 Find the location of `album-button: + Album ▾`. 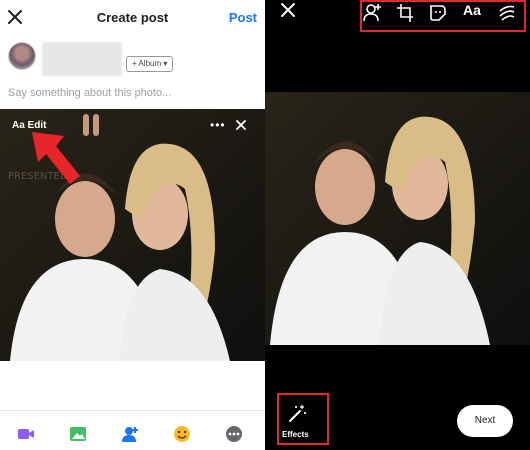

album-button: + Album ▾ is located at coordinates (150, 64).